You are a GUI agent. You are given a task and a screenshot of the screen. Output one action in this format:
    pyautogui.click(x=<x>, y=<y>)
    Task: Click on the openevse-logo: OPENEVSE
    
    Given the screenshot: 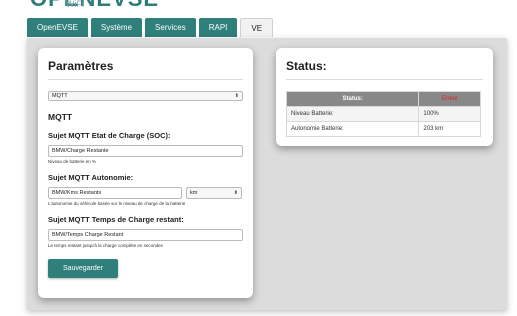 What is the action you would take?
    pyautogui.click(x=94, y=4)
    